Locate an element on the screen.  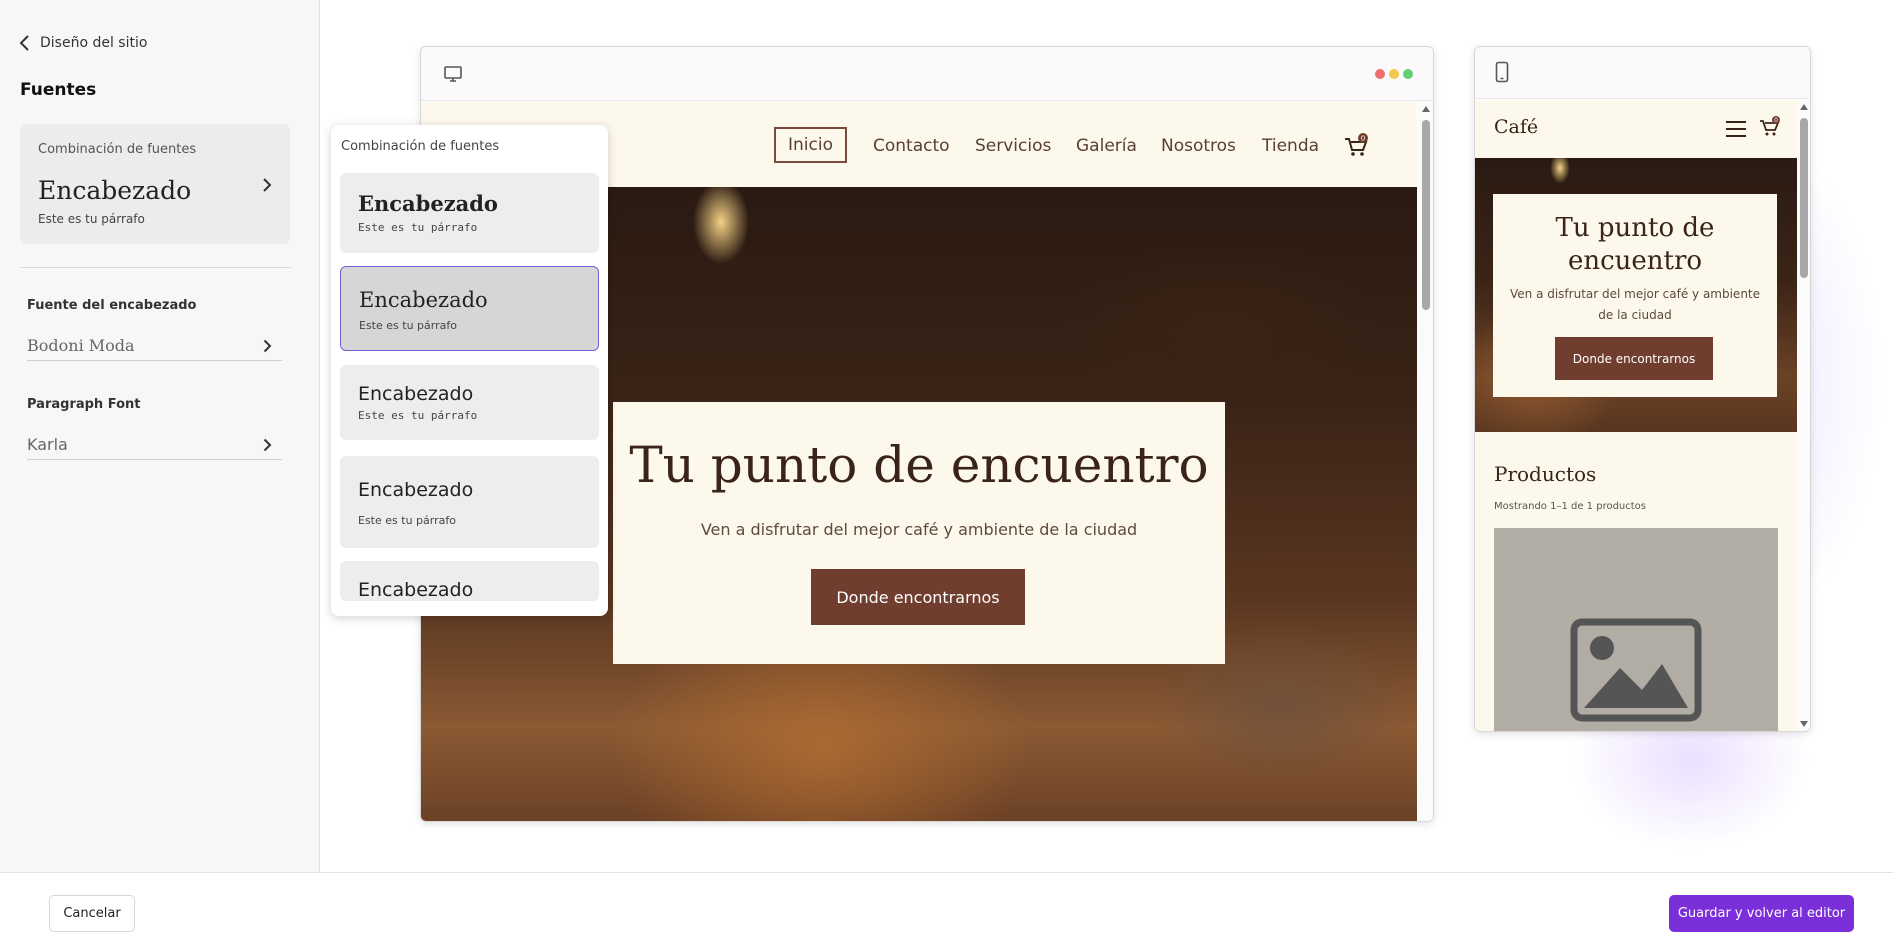
font-combo-option-selected: Encabezado Este es tu párrafo is located at coordinates (469, 308).